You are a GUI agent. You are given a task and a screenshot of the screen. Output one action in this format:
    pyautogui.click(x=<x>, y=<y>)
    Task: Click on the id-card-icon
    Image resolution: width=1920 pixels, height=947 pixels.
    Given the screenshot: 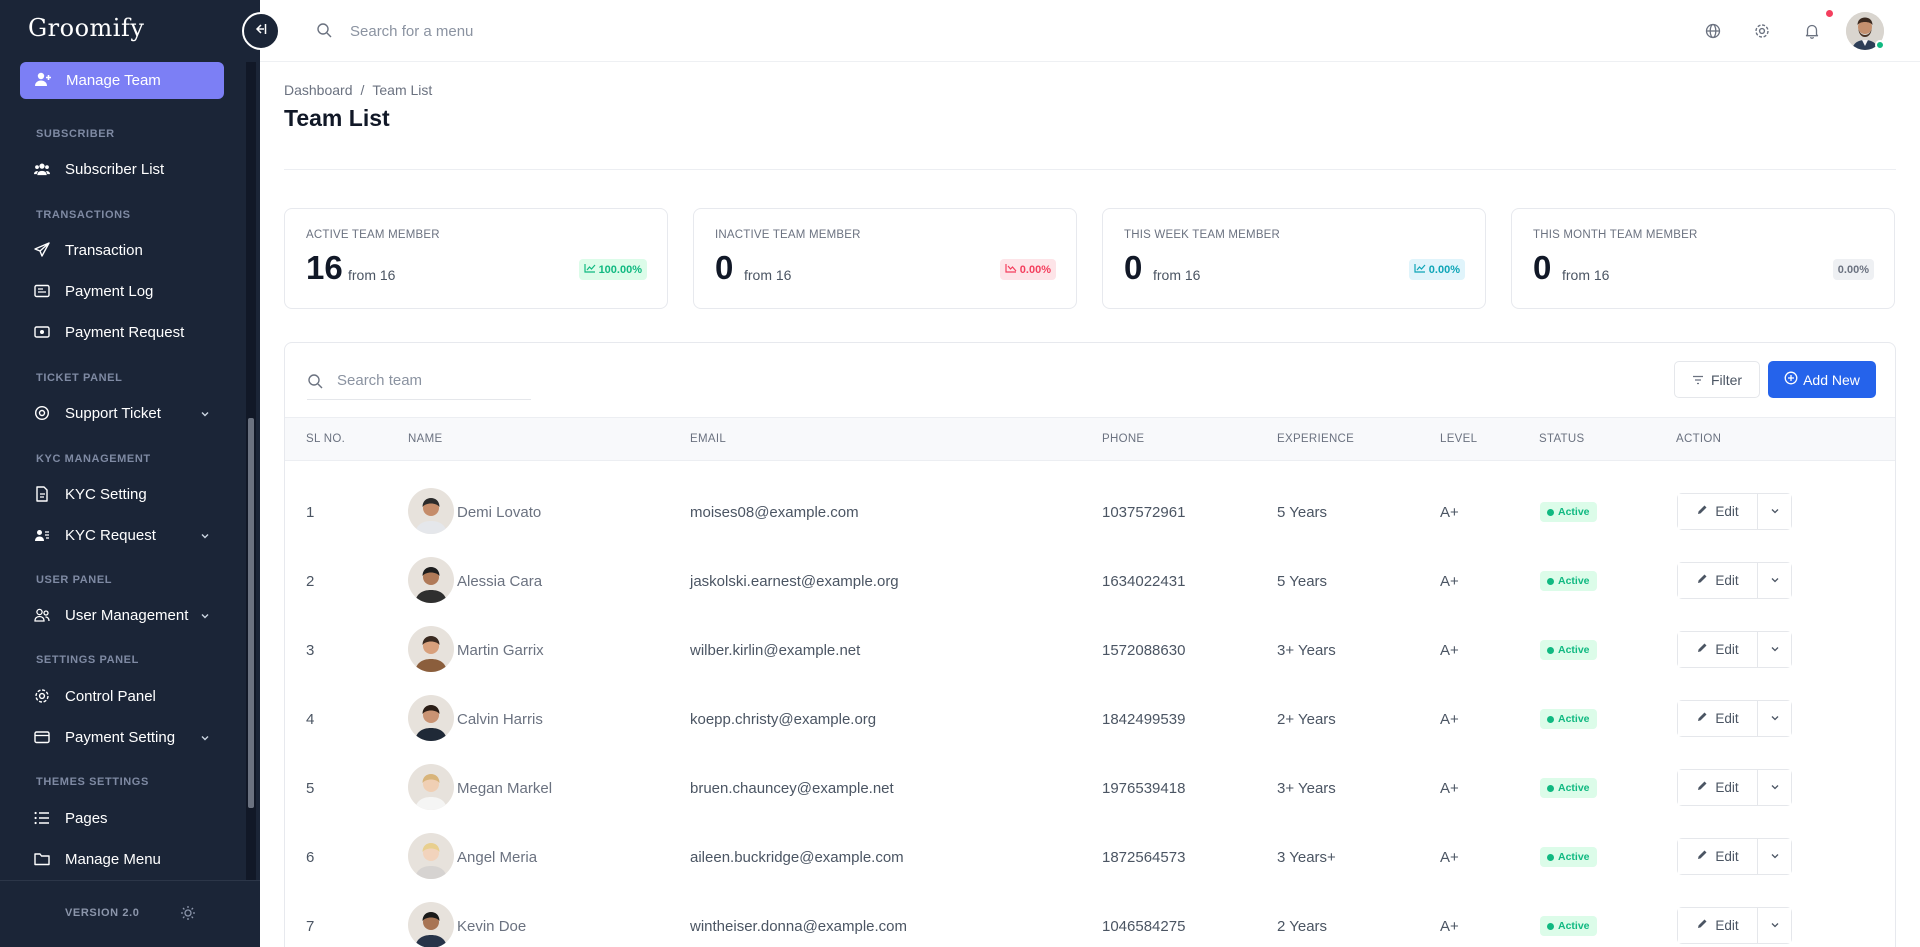 What is the action you would take?
    pyautogui.click(x=42, y=535)
    